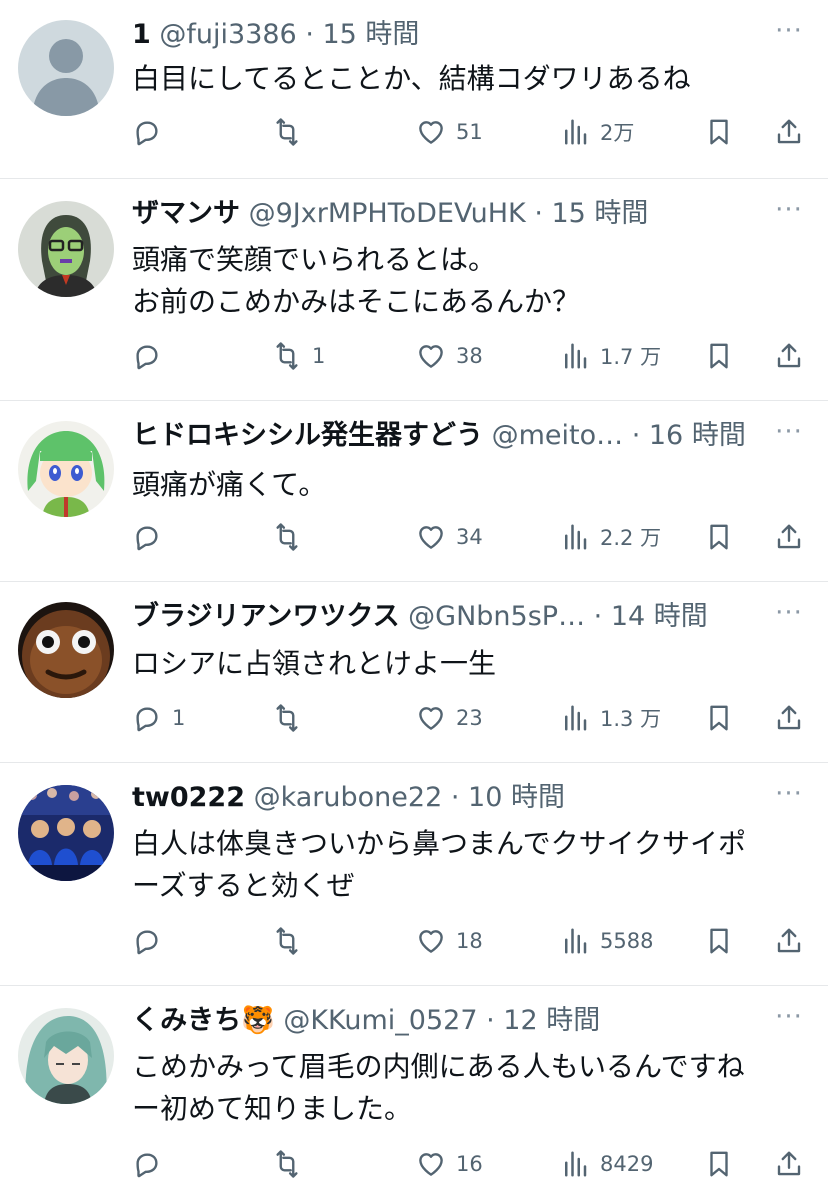 This screenshot has width=828, height=1195. Describe the element at coordinates (314, 259) in the screenshot. I see `reply-text-line: 頭痛で笑顔でいられるとは。` at that location.